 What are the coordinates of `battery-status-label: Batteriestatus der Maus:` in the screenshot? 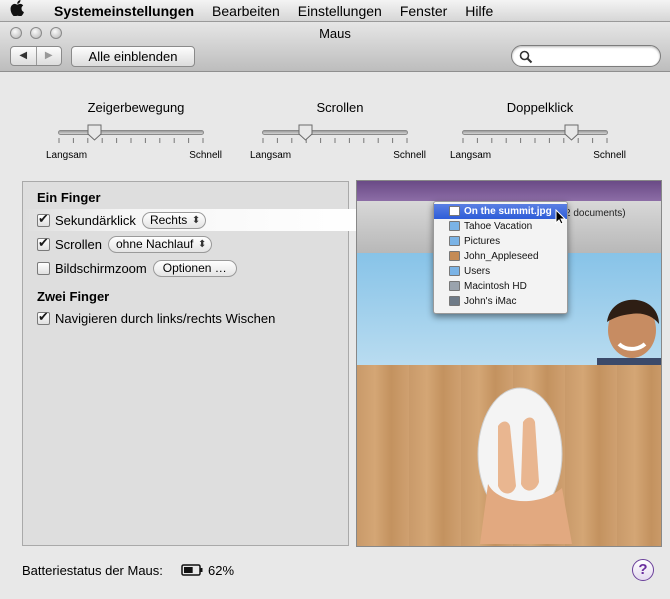 It's located at (92, 570).